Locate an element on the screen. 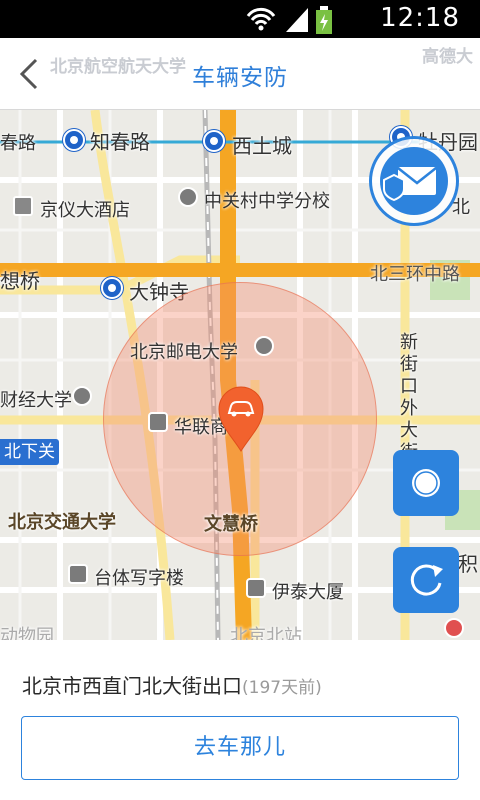 The height and width of the screenshot is (800, 480). school-icon is located at coordinates (188, 197).